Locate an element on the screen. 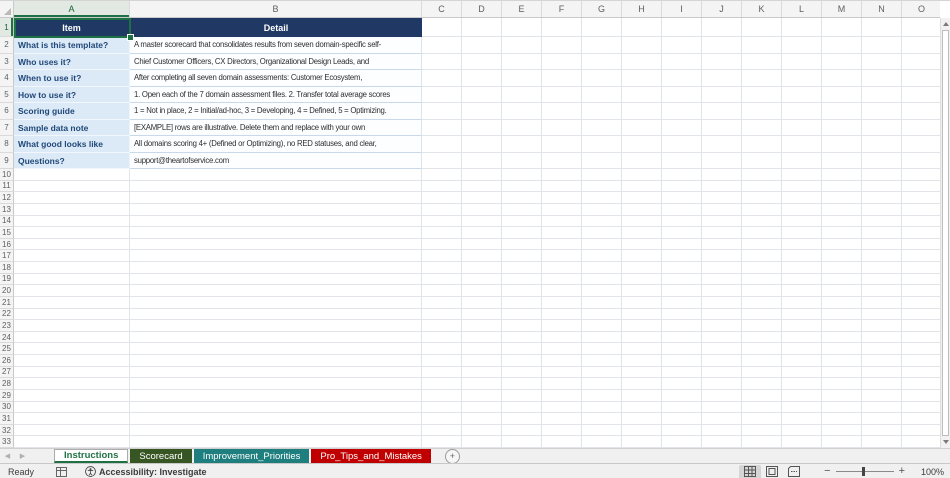  zoom-slider is located at coordinates (864, 471).